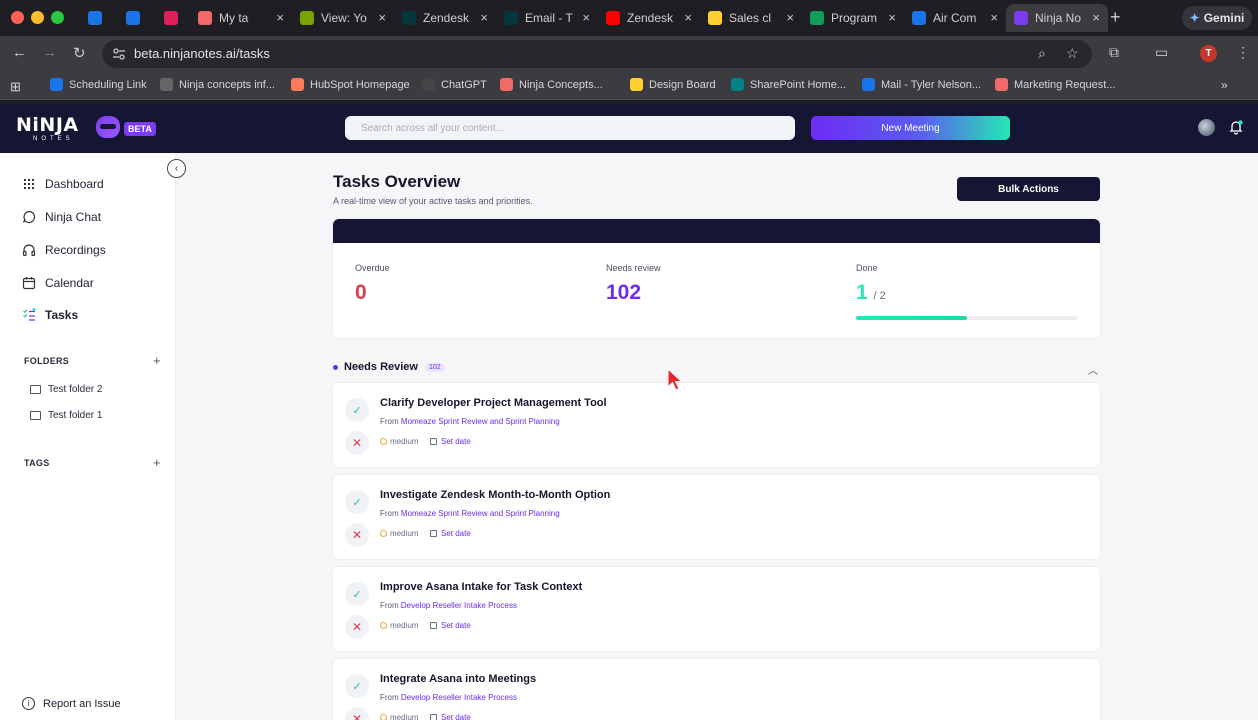 This screenshot has width=1258, height=720. What do you see at coordinates (29, 217) in the screenshot?
I see `chat-icon` at bounding box center [29, 217].